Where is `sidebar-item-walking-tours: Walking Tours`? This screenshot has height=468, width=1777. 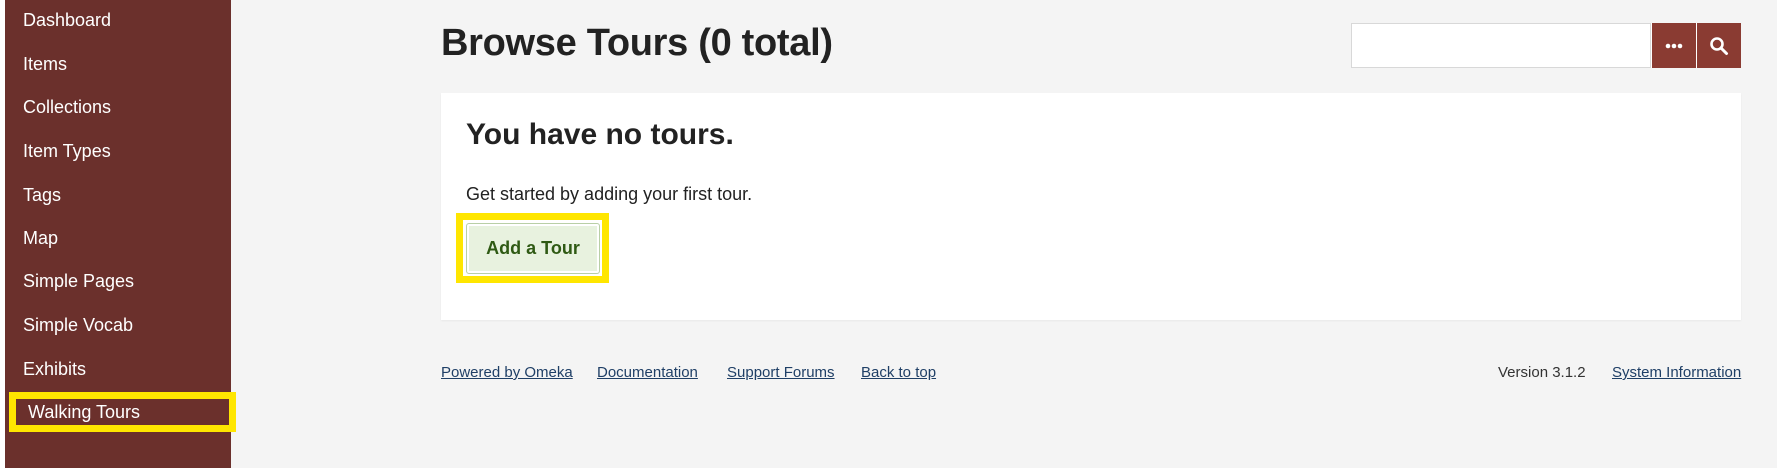 sidebar-item-walking-tours: Walking Tours is located at coordinates (122, 412).